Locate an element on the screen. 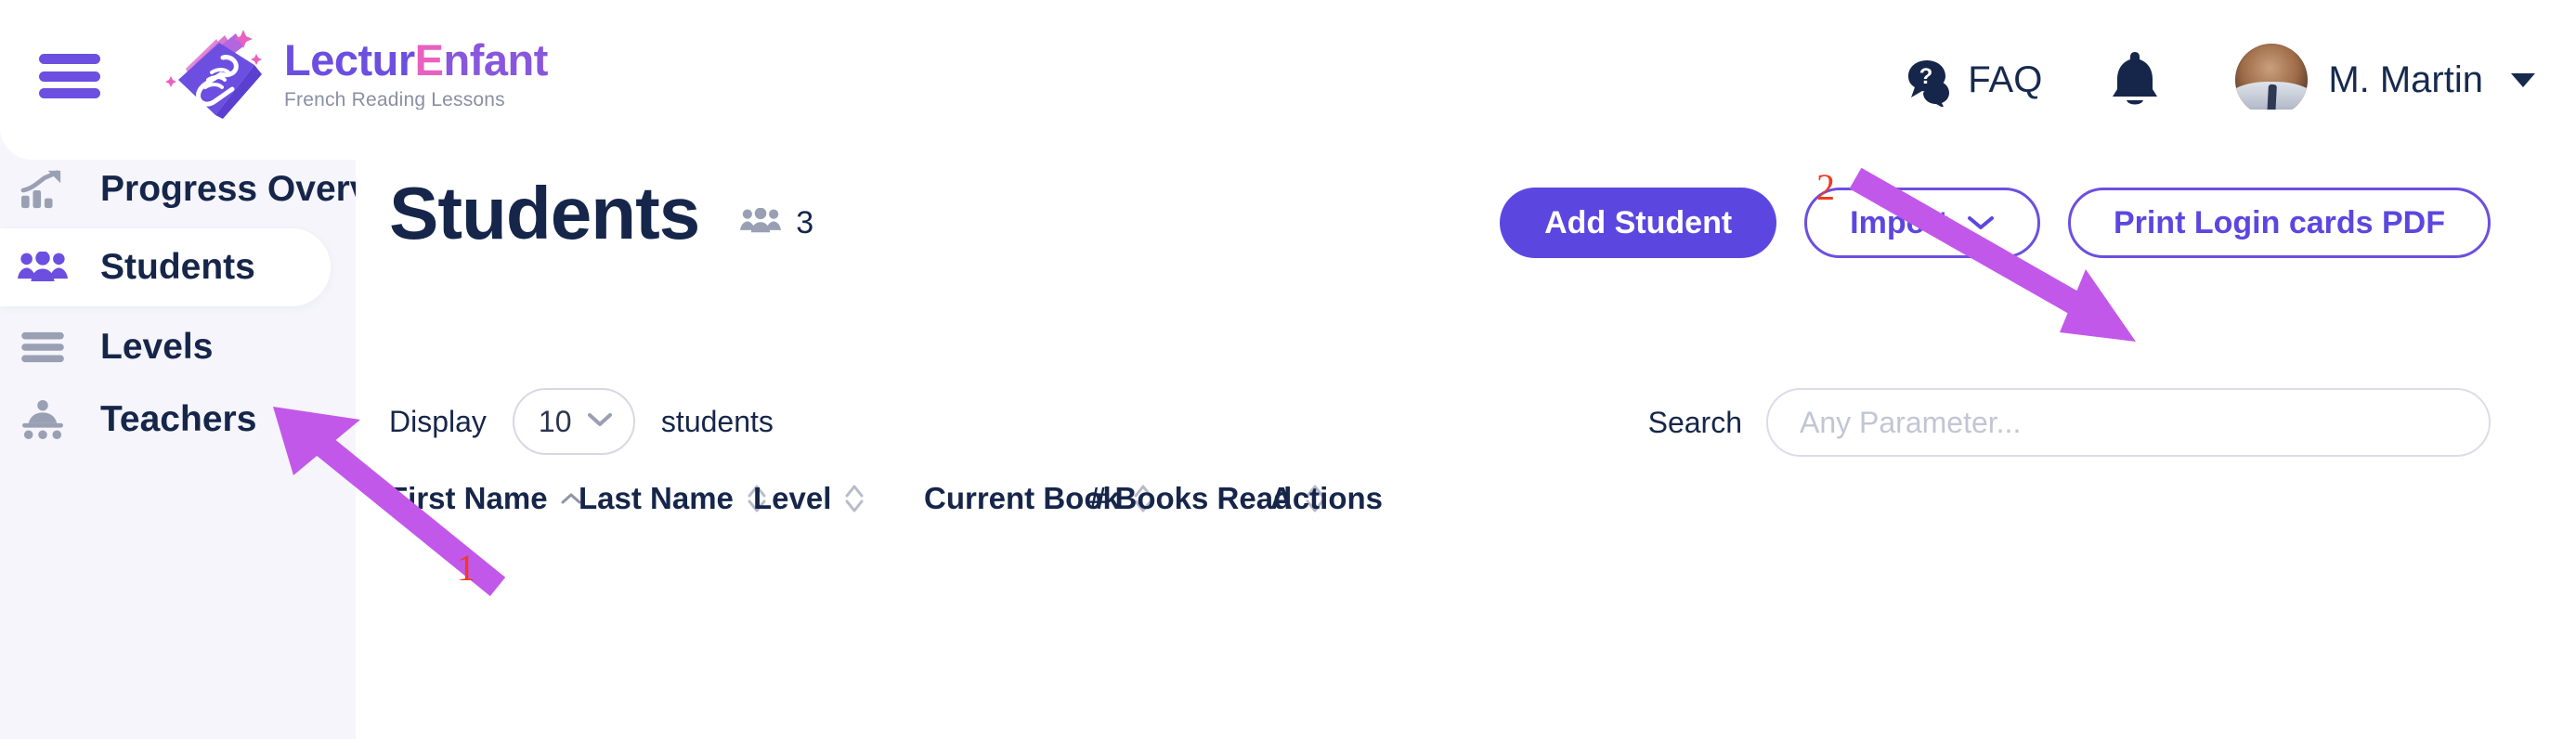 Image resolution: width=2576 pixels, height=739 pixels. bell-icon is located at coordinates (2135, 80).